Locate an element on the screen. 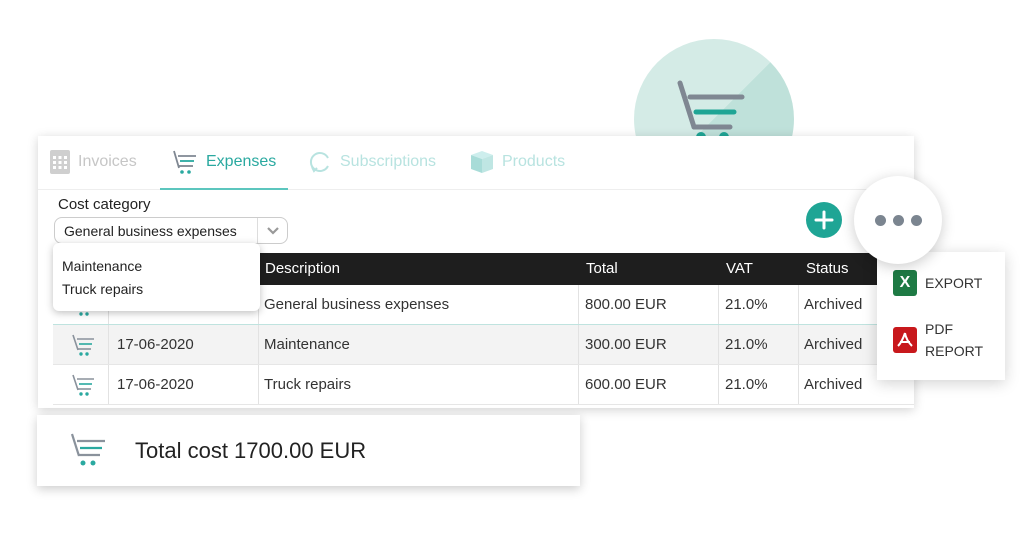 The width and height of the screenshot is (1024, 533). row-description: General business expenses is located at coordinates (357, 304).